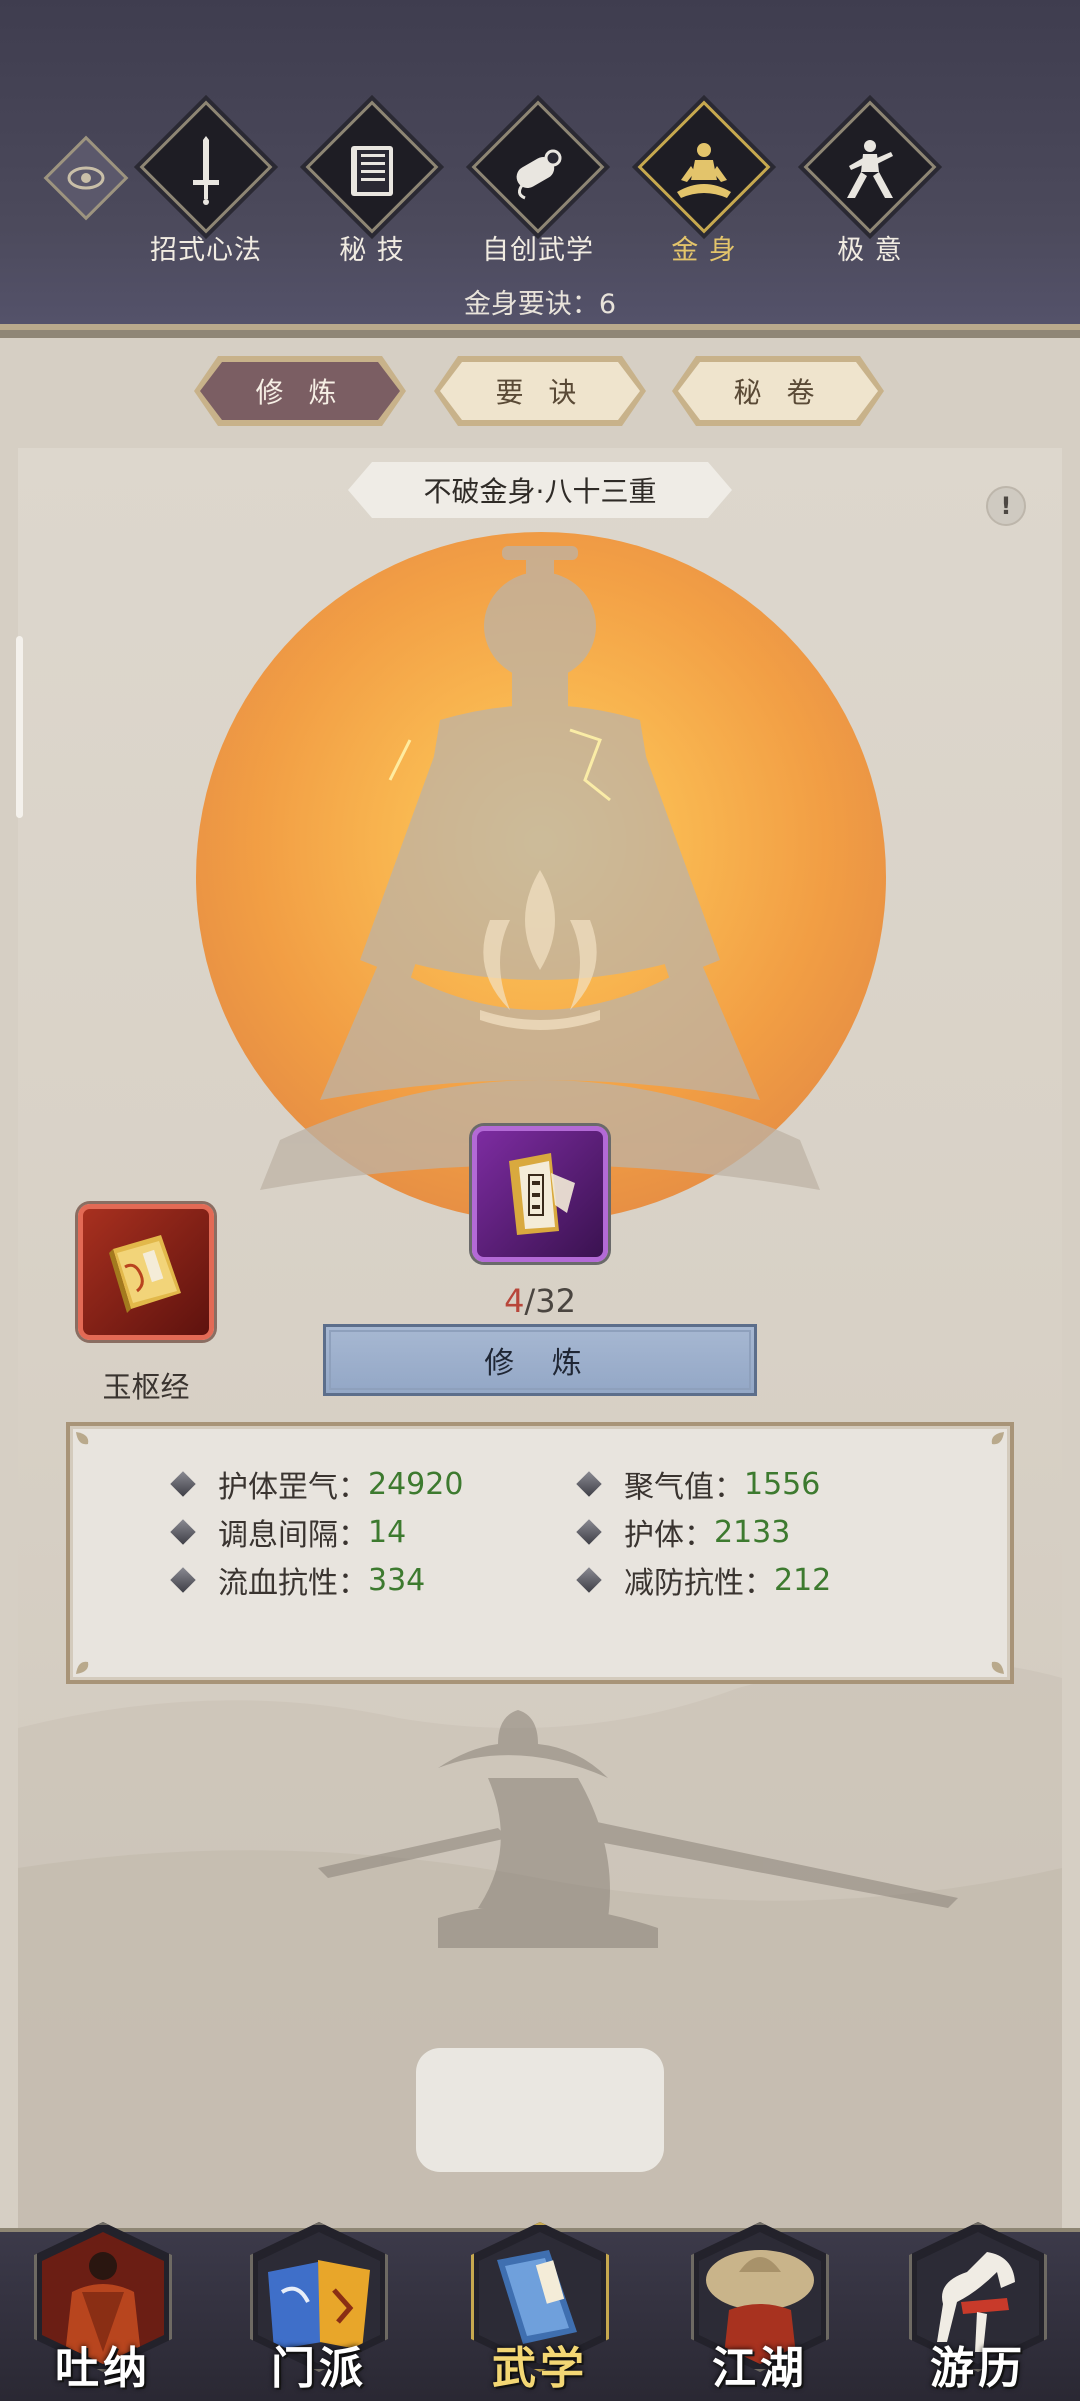 This screenshot has height=2401, width=1080. I want to click on book-icon, so click(372, 171).